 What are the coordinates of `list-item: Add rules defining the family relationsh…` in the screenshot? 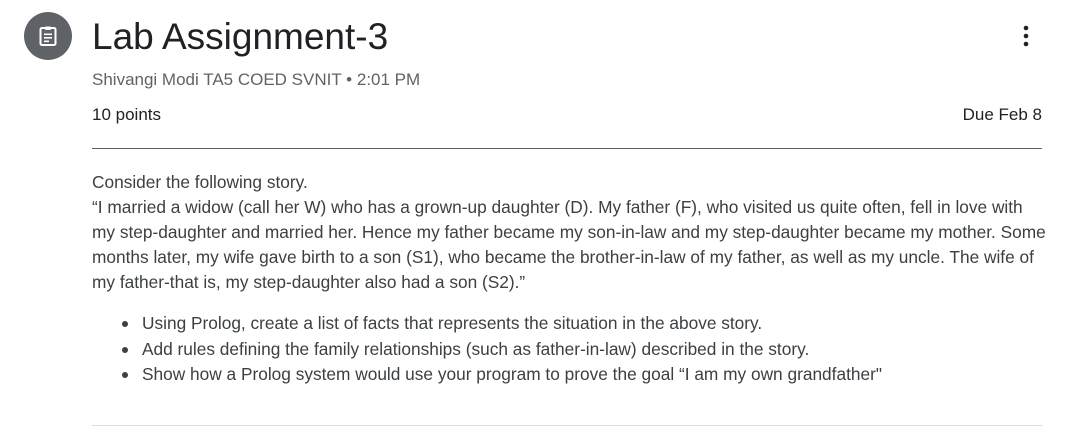 It's located at (567, 350).